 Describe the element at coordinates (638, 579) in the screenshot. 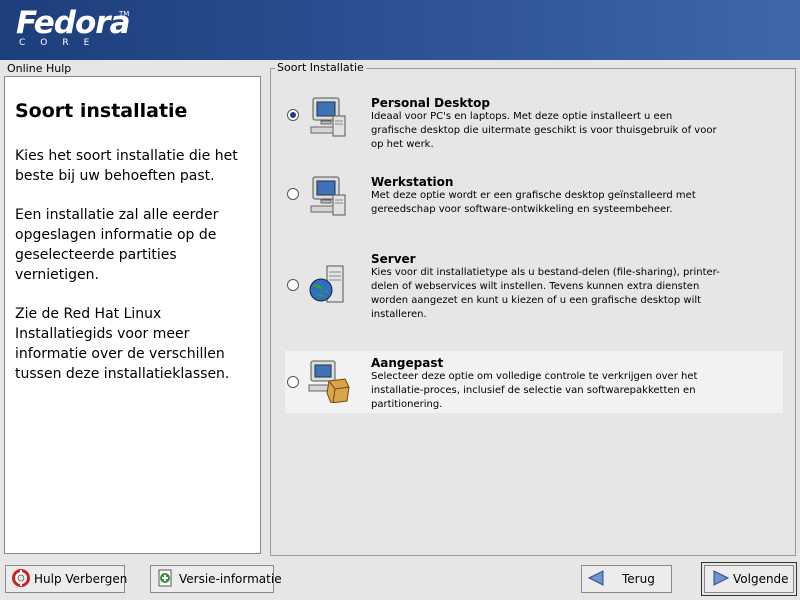

I see `back-label: Terug` at that location.